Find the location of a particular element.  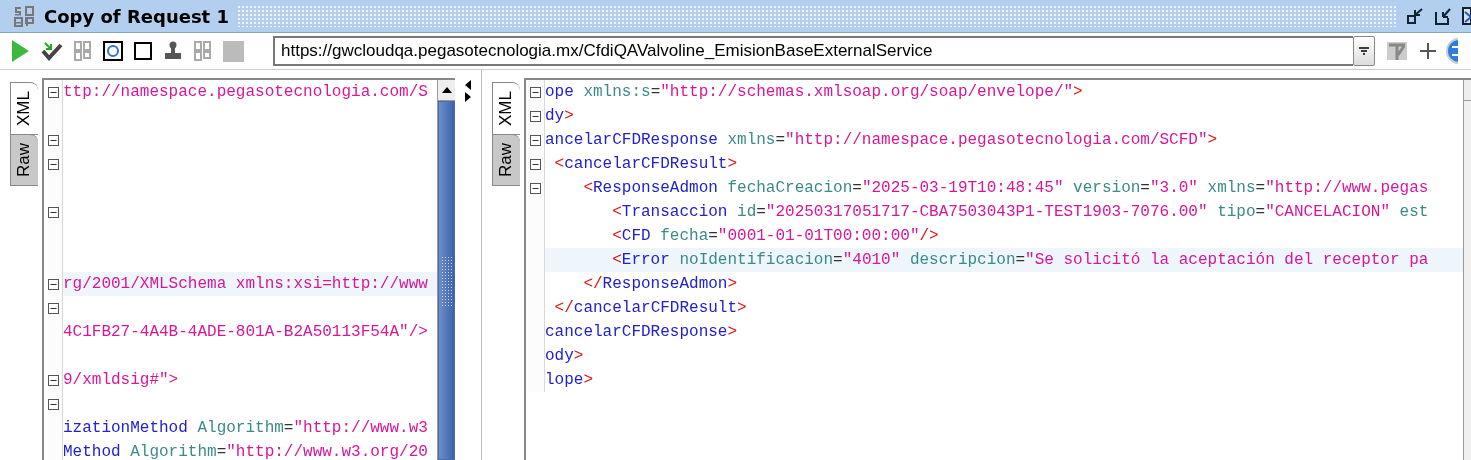

split-arrows-icon is located at coordinates (468, 91).